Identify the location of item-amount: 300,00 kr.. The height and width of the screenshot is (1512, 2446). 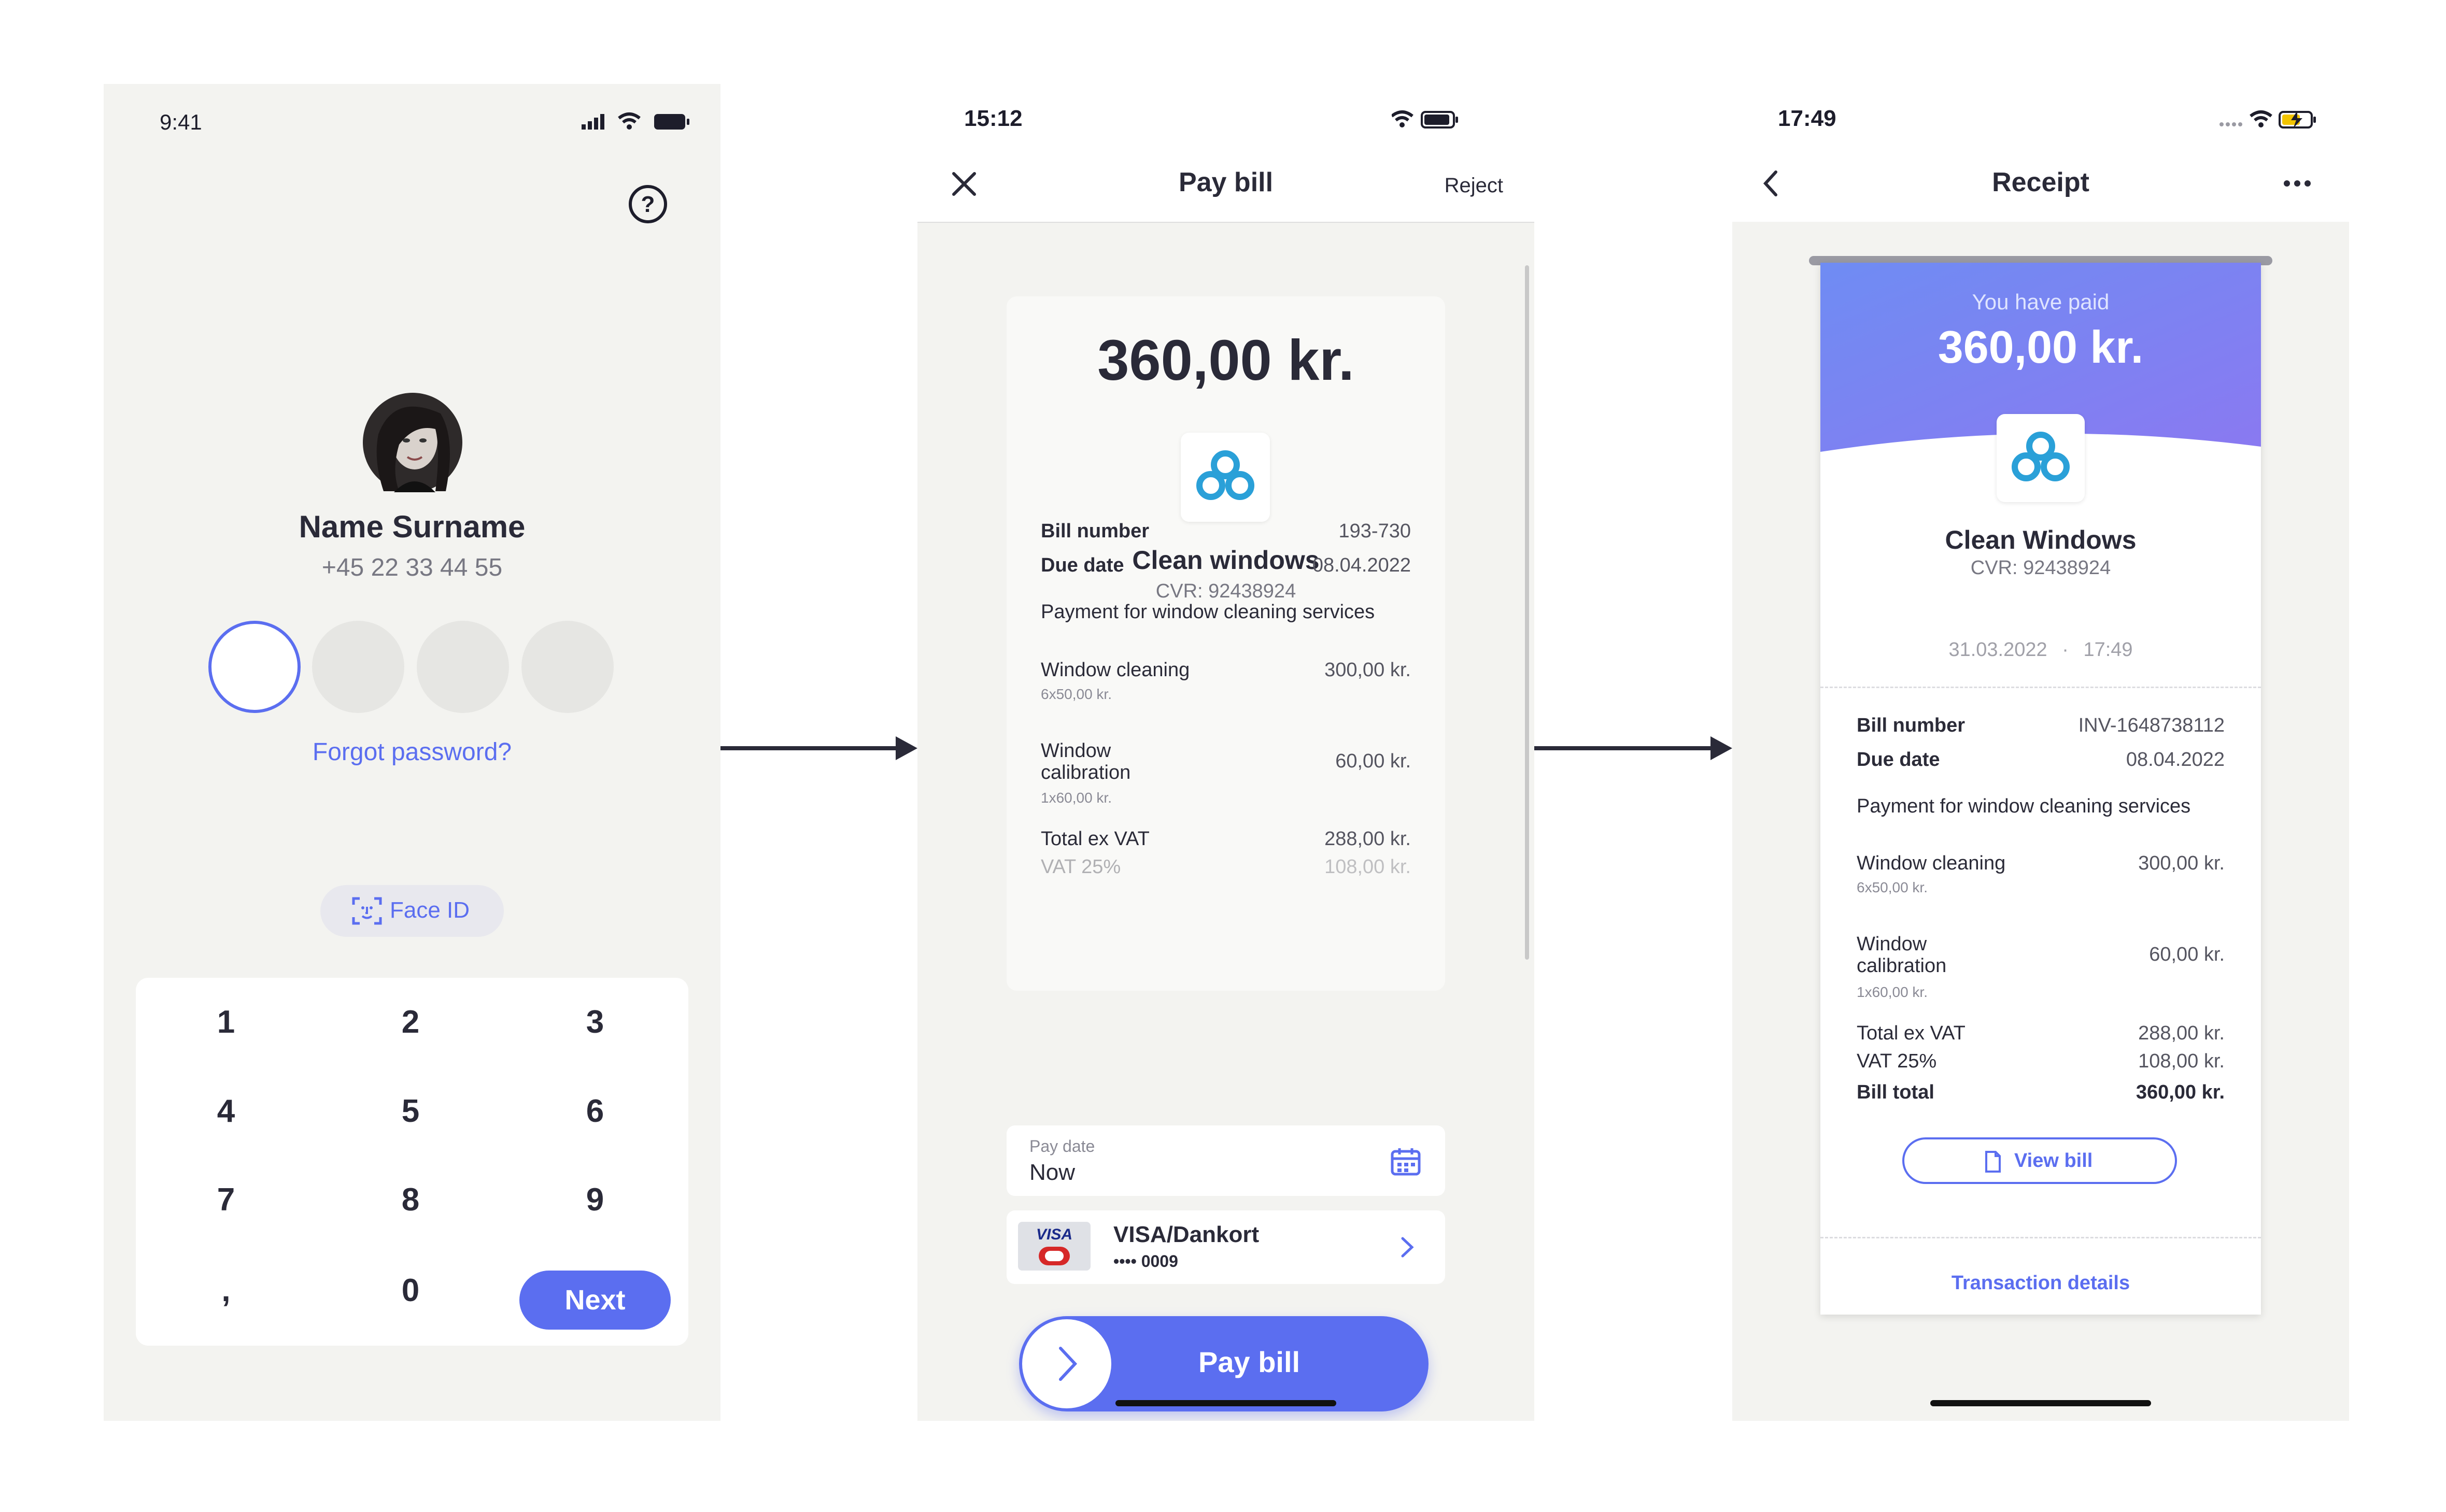
(1367, 670).